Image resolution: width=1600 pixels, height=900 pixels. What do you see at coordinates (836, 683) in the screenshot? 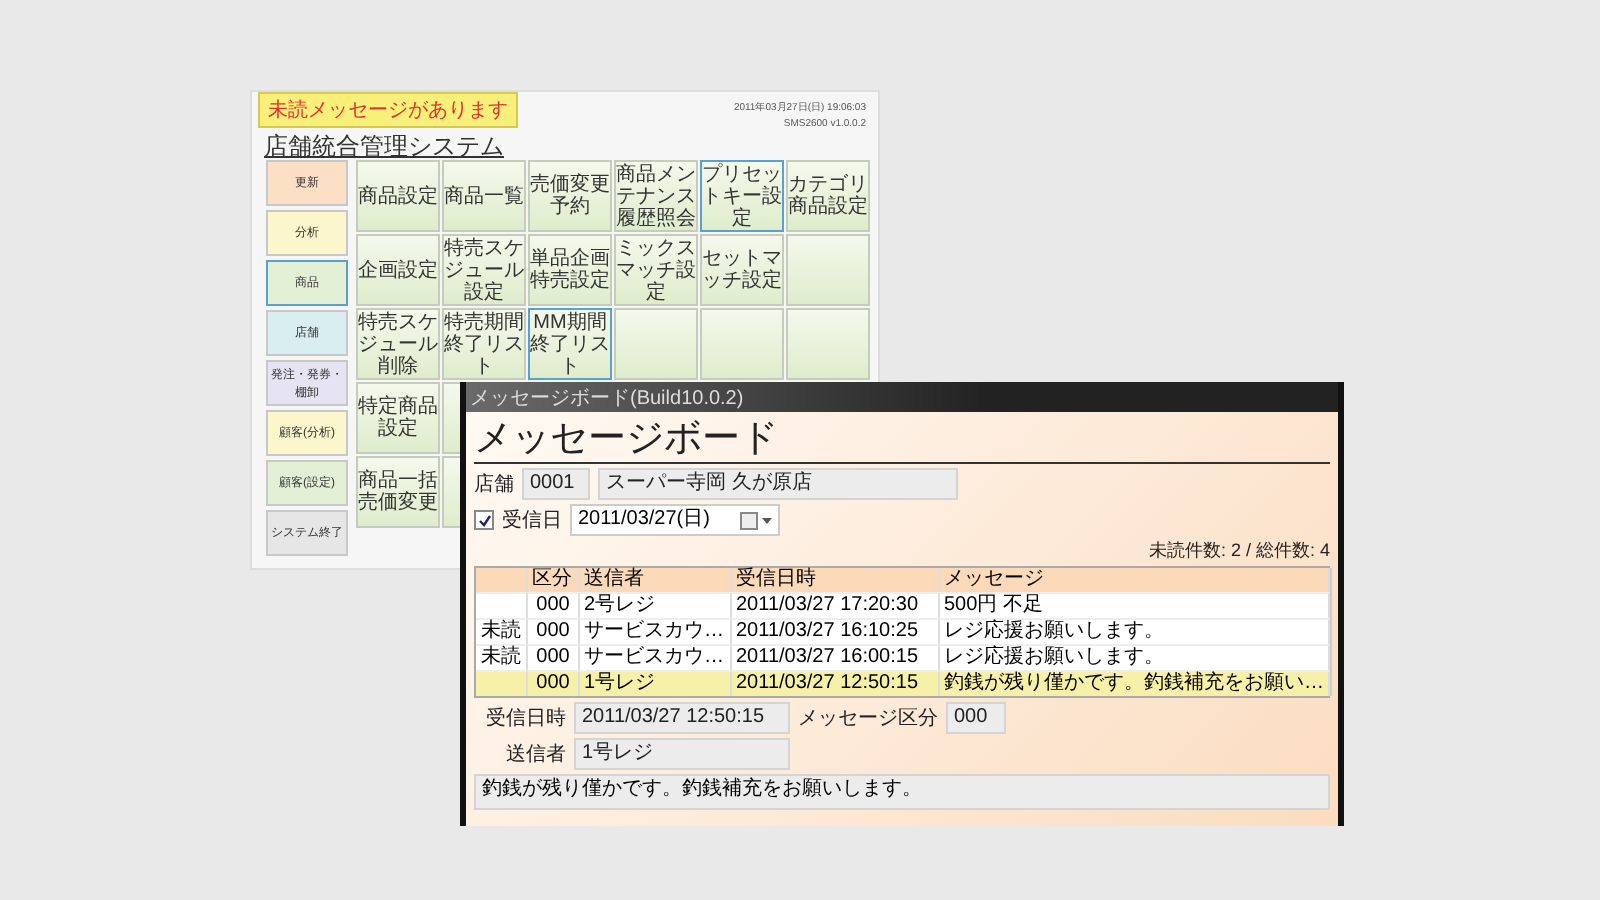
I see `table-cell: 2011/03/27 12:50:15` at bounding box center [836, 683].